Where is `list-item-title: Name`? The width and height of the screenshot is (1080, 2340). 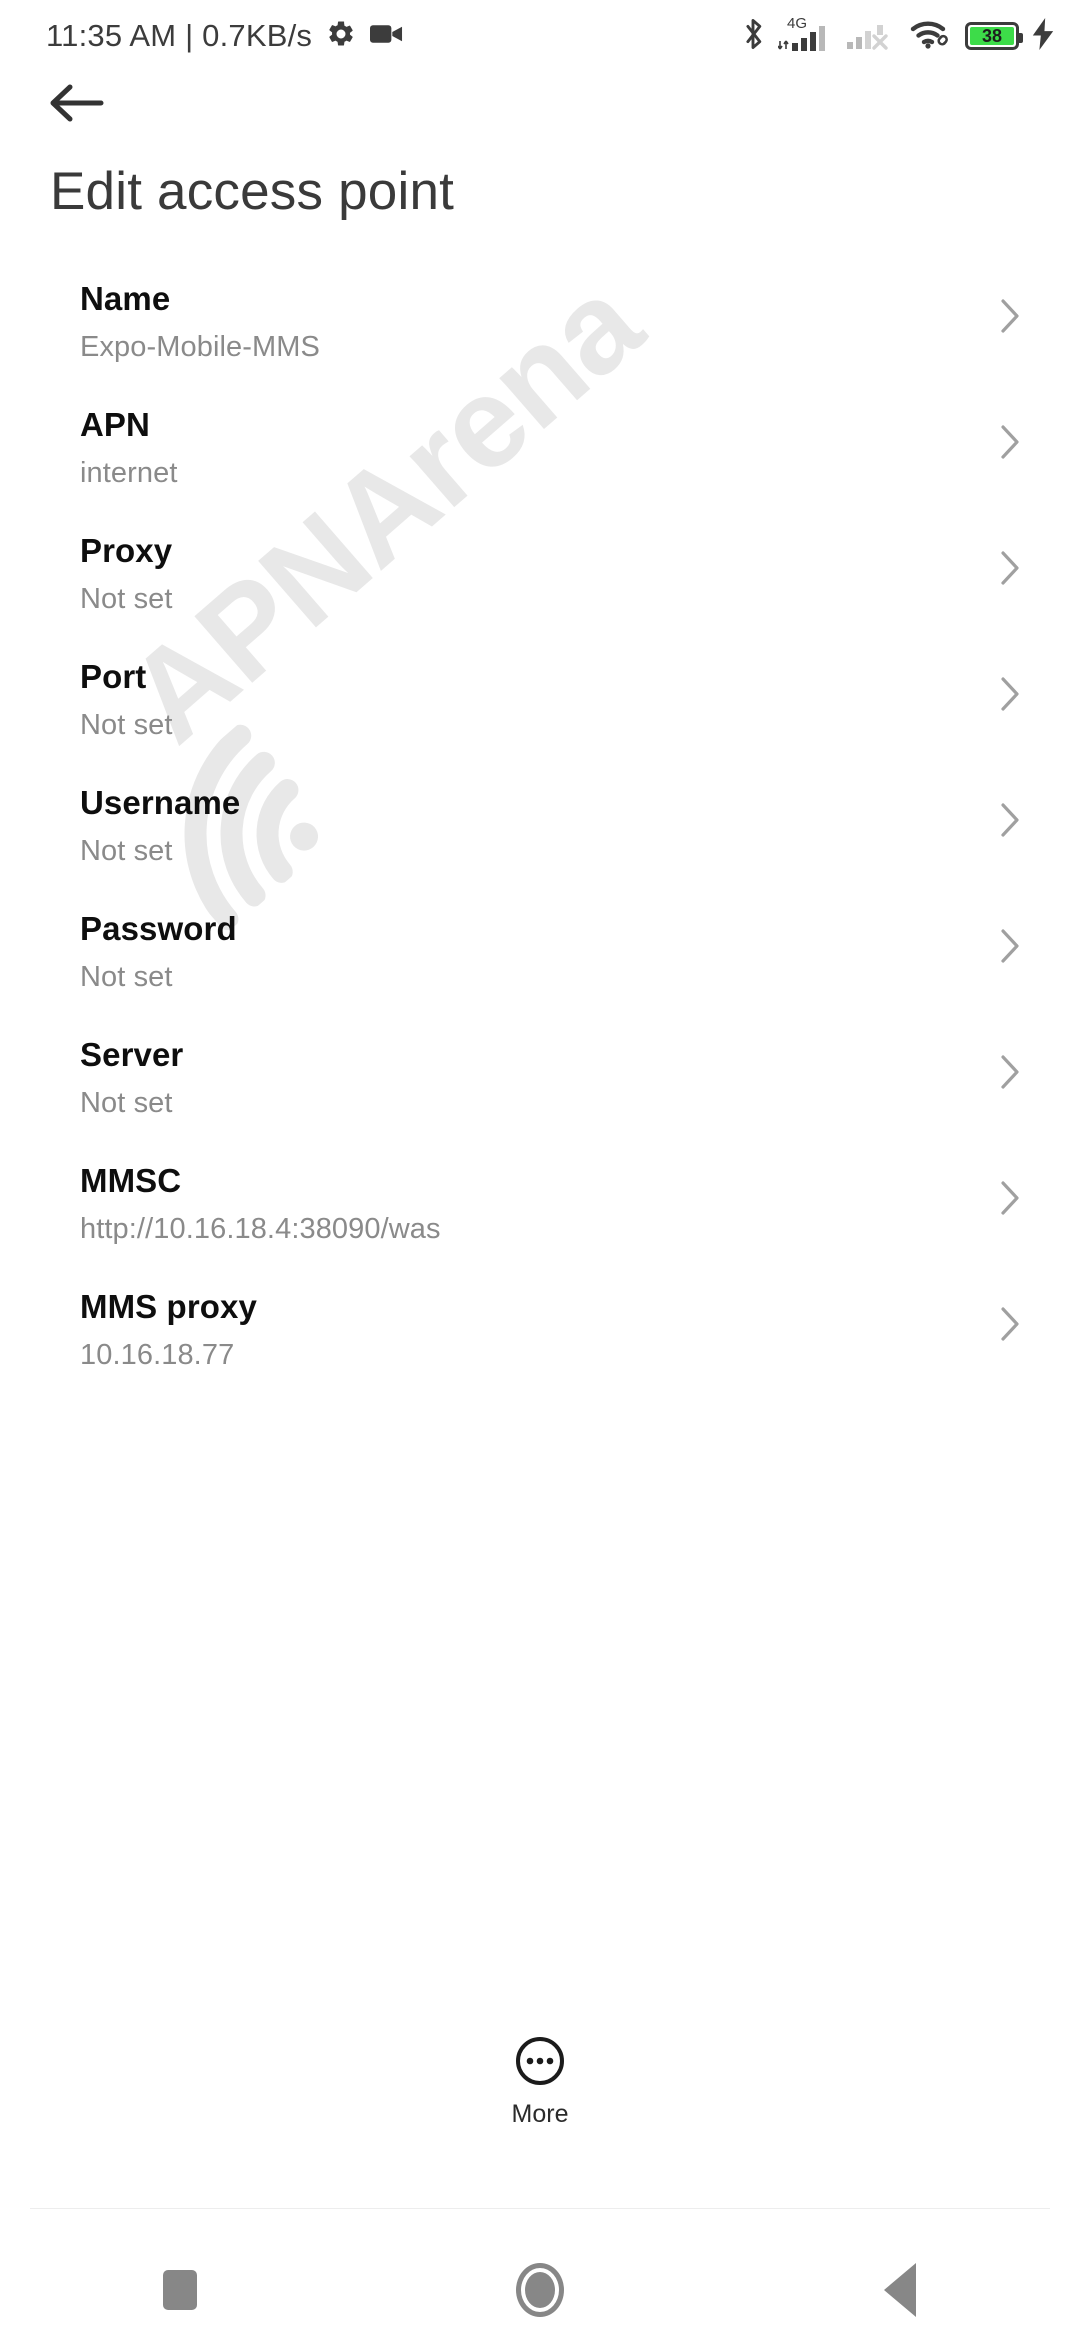 list-item-title: Name is located at coordinates (125, 298).